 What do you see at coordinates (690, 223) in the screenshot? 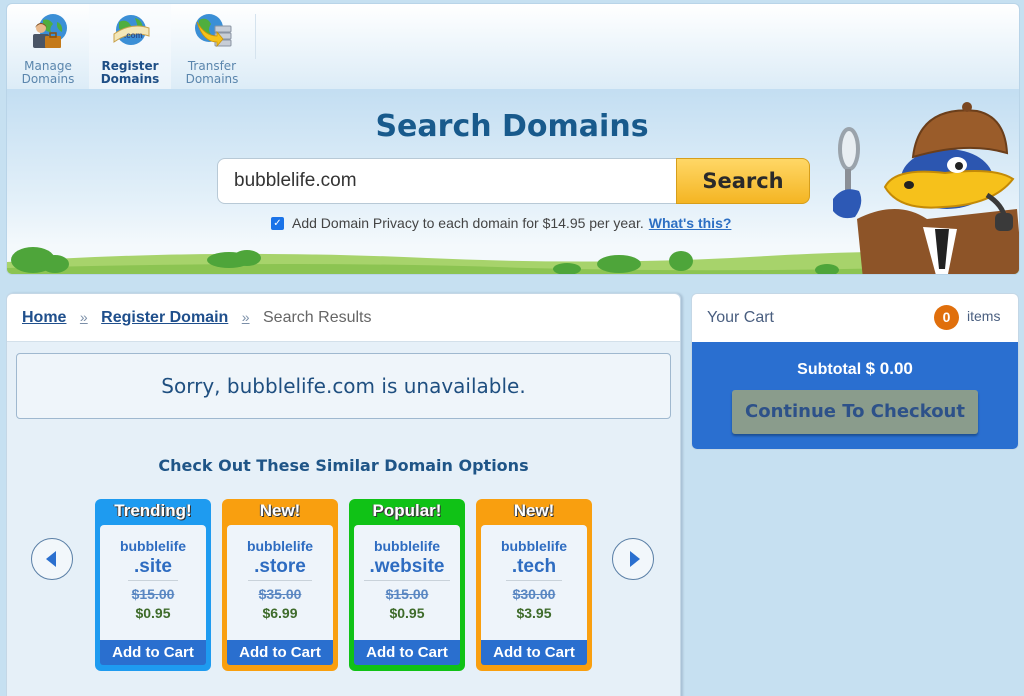
I see `whats-this-link: What's this?` at bounding box center [690, 223].